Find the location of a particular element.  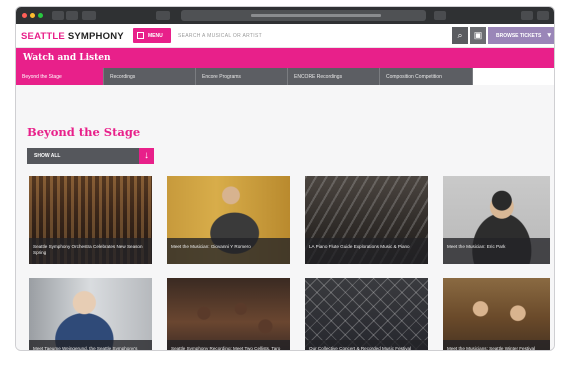

minimize-window-icon is located at coordinates (32, 15).